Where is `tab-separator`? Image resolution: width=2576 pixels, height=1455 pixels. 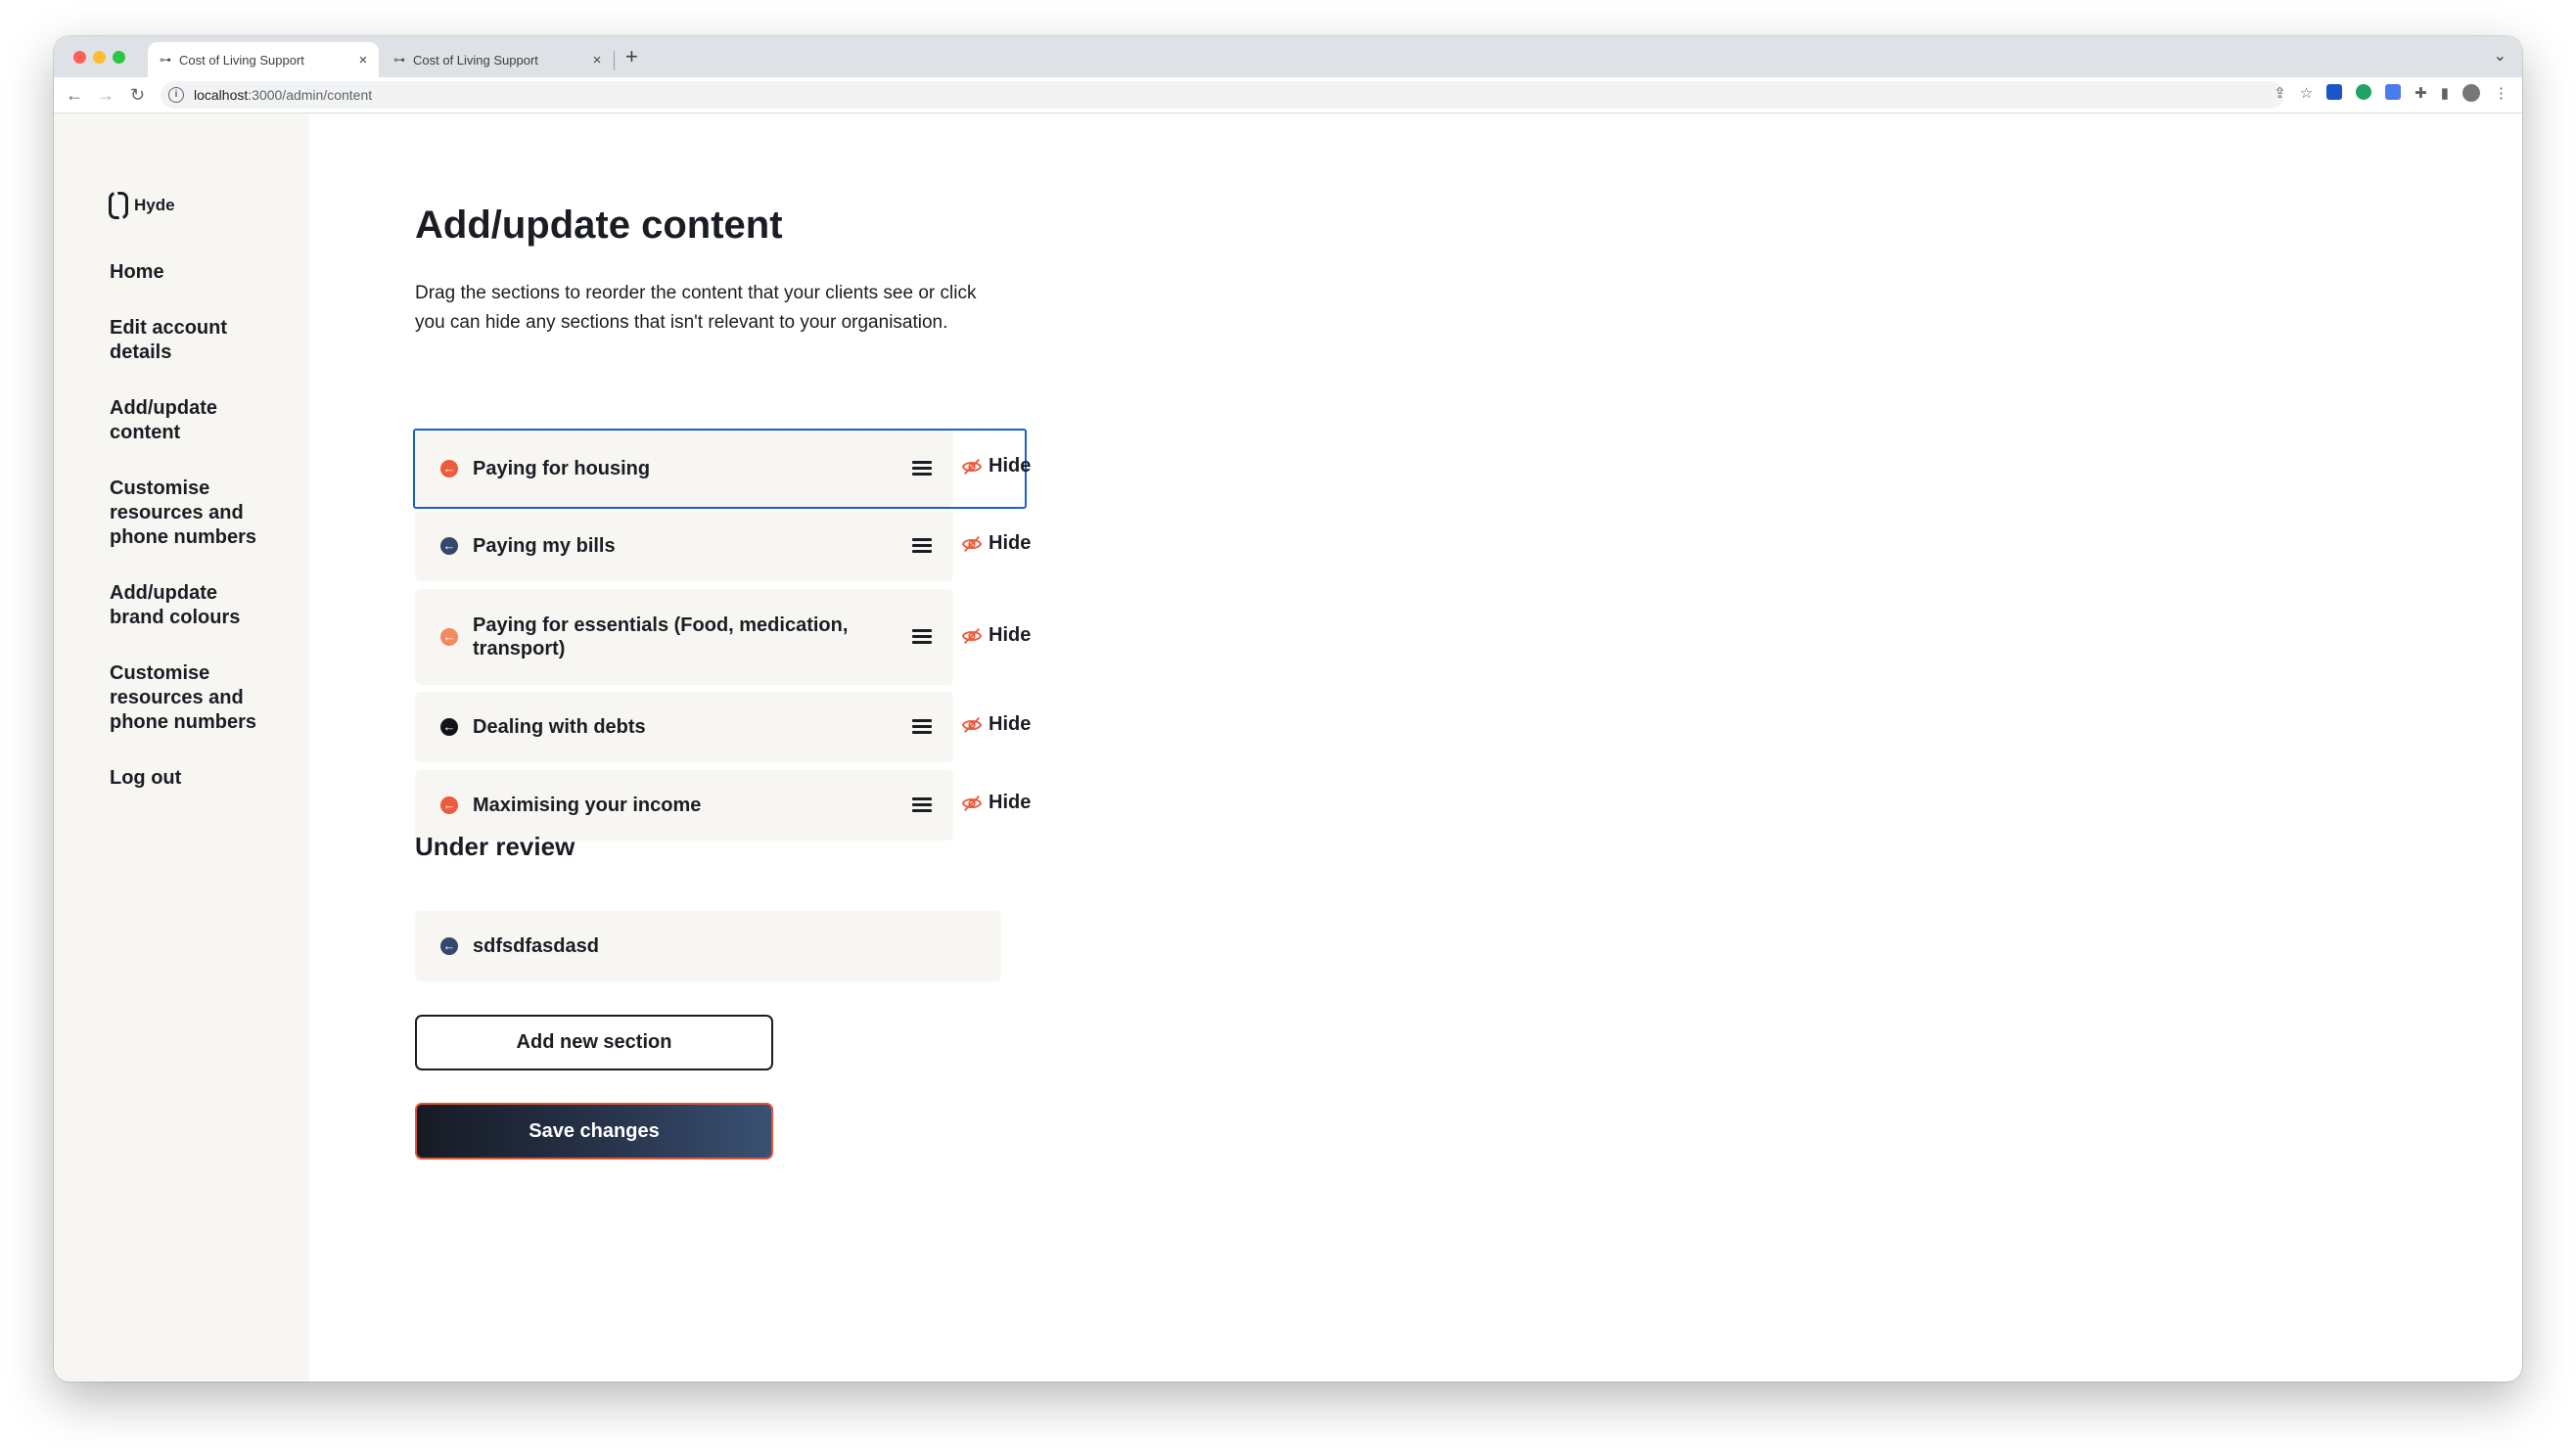
tab-separator is located at coordinates (615, 60).